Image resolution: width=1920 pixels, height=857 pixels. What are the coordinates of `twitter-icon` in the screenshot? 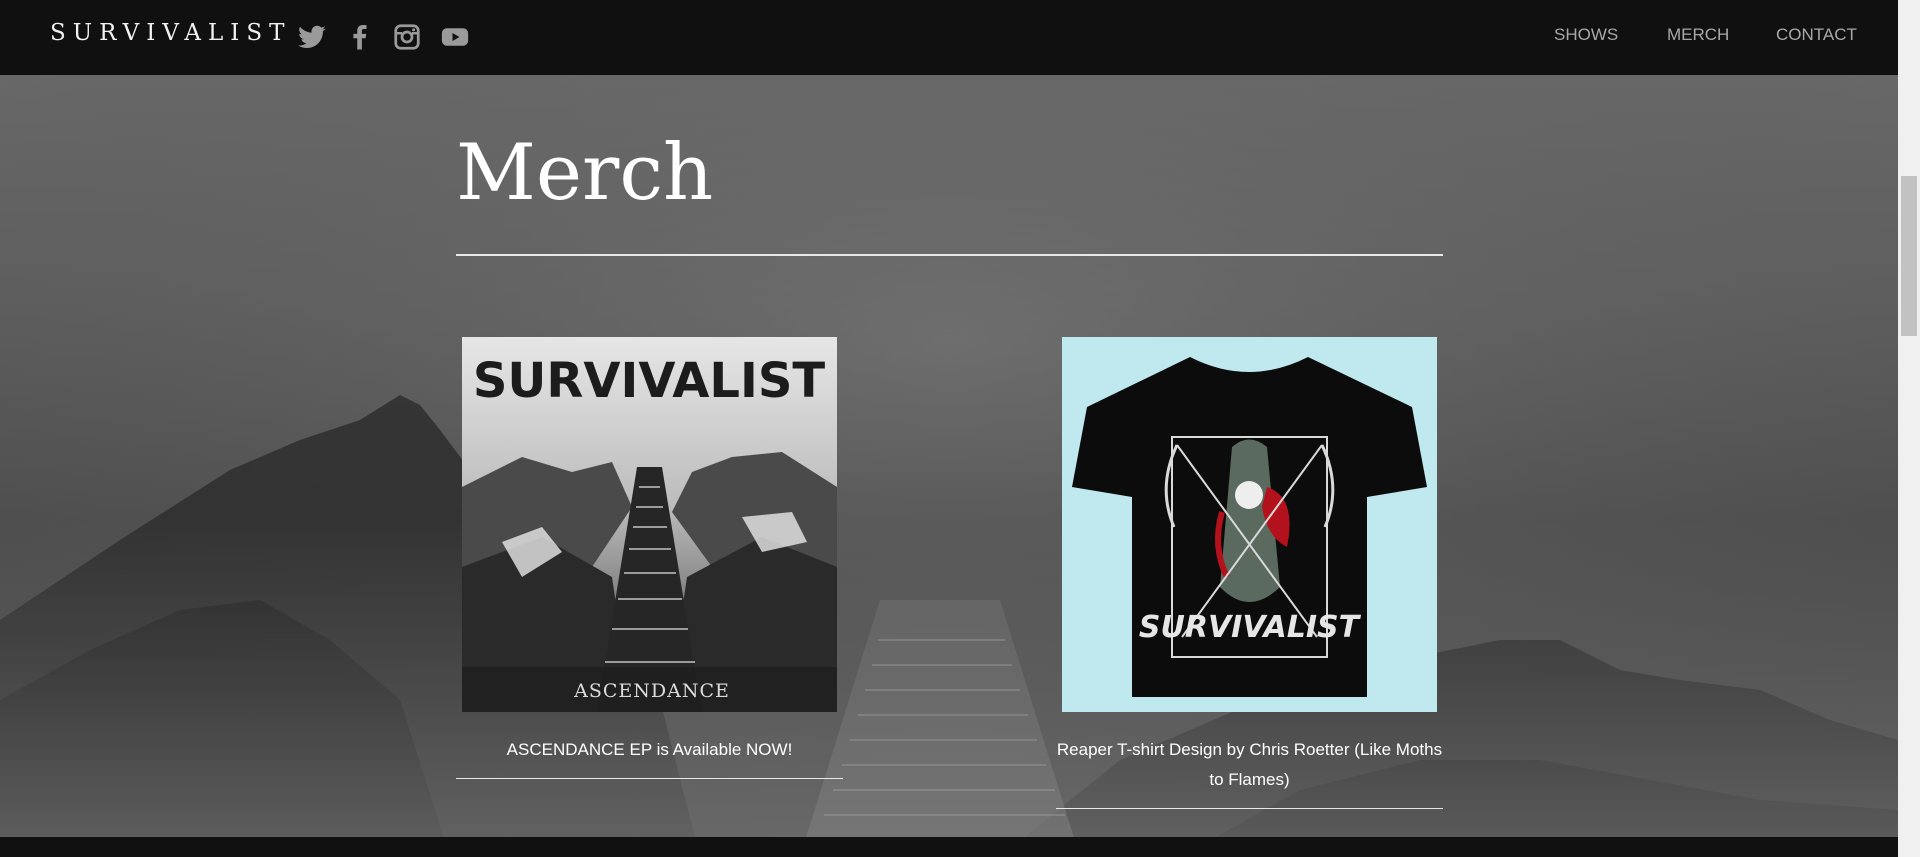 It's located at (312, 37).